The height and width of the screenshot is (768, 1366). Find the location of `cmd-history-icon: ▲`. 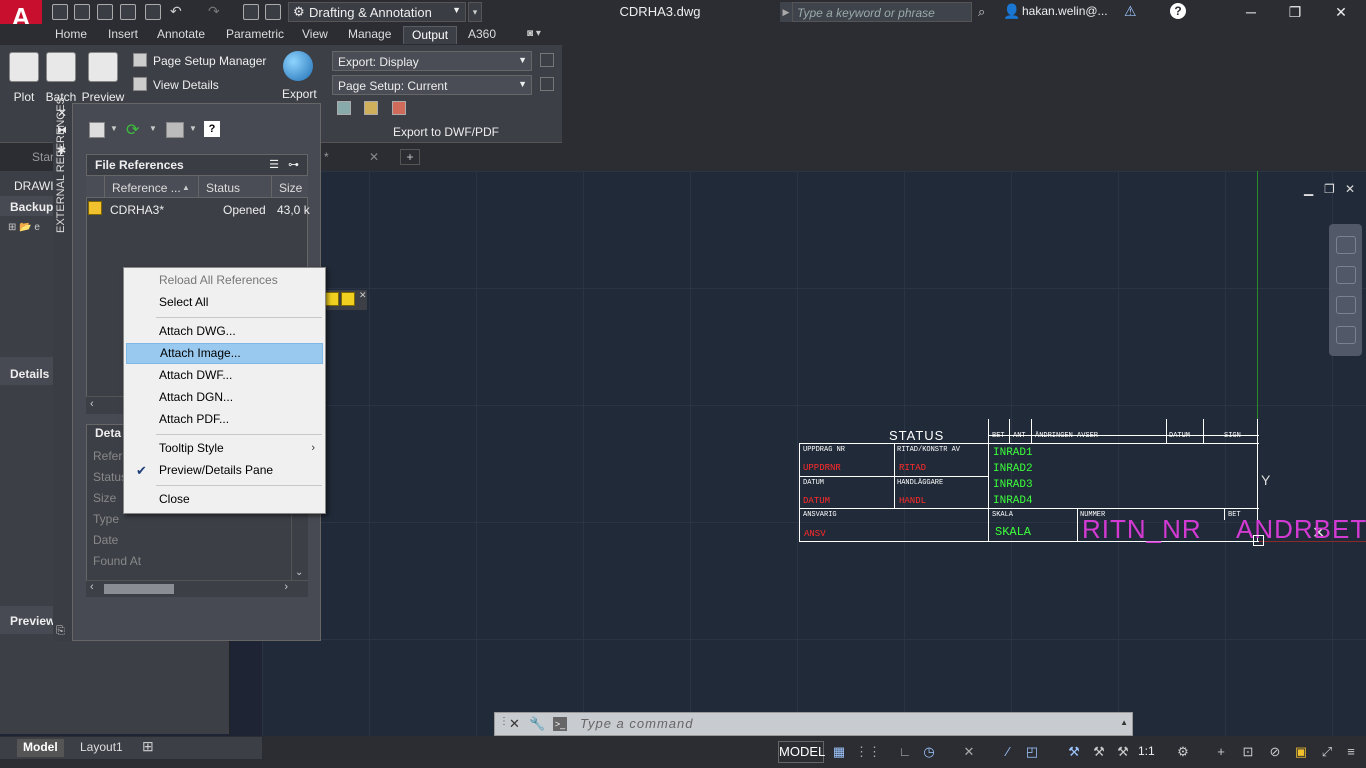

cmd-history-icon: ▲ is located at coordinates (1124, 722).